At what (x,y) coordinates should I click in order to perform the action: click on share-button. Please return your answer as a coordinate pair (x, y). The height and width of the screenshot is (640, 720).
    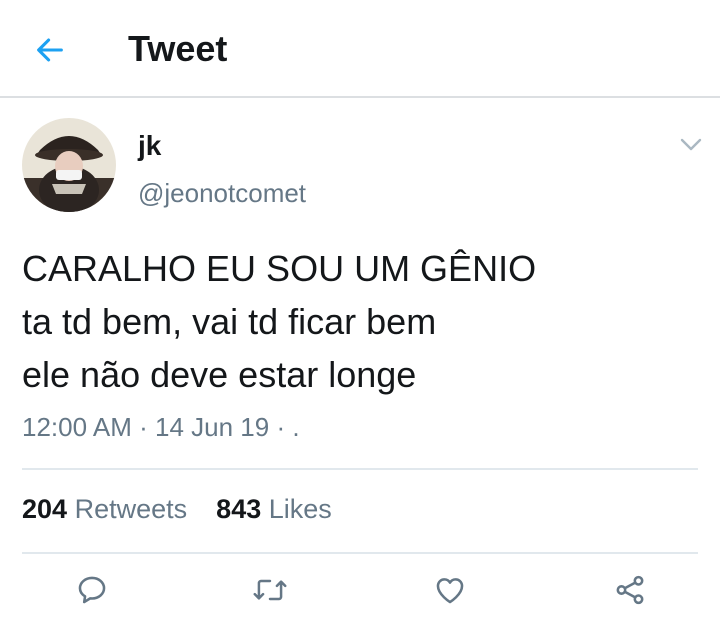
    Looking at the image, I should click on (630, 590).